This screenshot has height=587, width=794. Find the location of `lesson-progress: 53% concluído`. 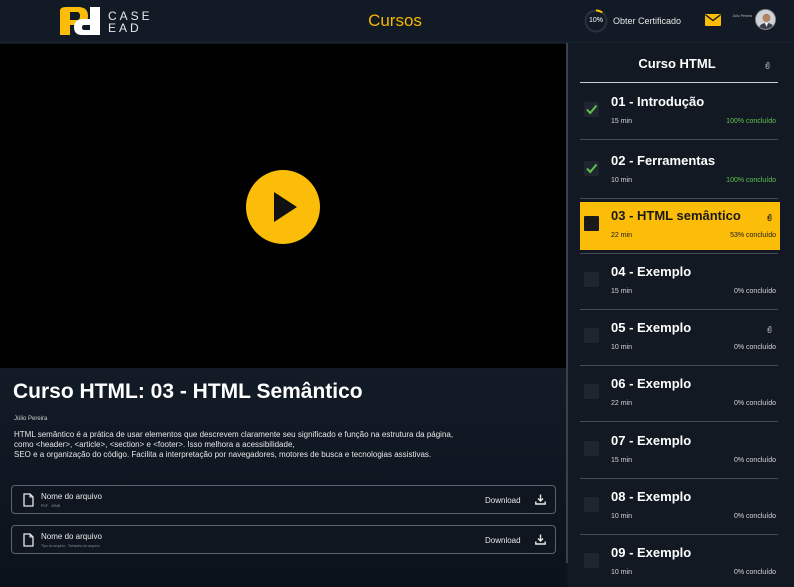

lesson-progress: 53% concluído is located at coordinates (753, 235).